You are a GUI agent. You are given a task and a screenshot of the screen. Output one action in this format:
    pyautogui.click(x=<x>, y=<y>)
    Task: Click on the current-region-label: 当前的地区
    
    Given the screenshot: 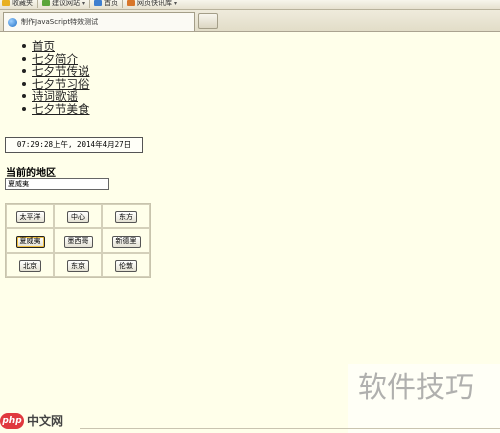 What is the action you would take?
    pyautogui.click(x=31, y=173)
    